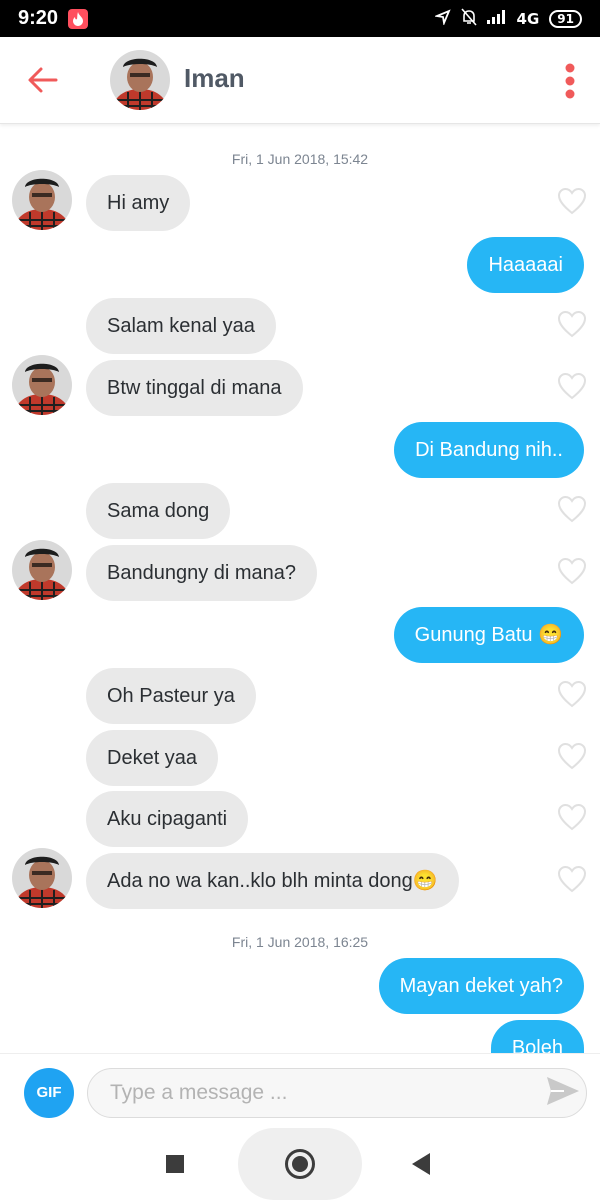  Describe the element at coordinates (300, 159) in the screenshot. I see `timestamp: Fri, 1 Jun 2018, 15:42` at that location.